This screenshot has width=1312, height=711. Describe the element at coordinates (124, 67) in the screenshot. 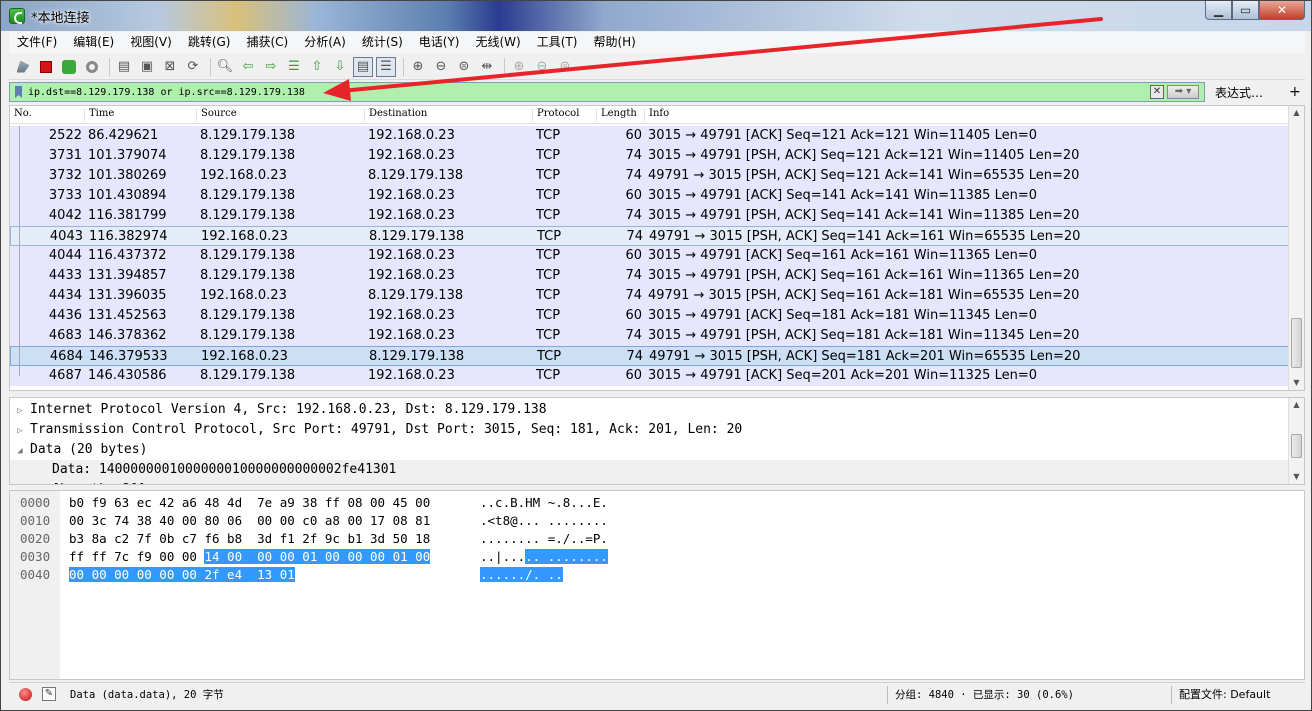

I see `open-file-button: ▤` at that location.